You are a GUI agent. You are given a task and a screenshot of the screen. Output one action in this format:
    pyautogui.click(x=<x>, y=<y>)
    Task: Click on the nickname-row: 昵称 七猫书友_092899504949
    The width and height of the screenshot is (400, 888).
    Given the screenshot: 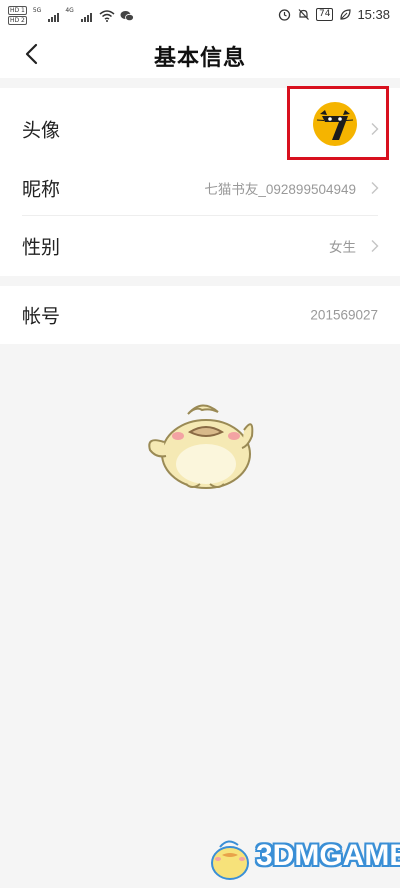 What is the action you would take?
    pyautogui.click(x=200, y=188)
    